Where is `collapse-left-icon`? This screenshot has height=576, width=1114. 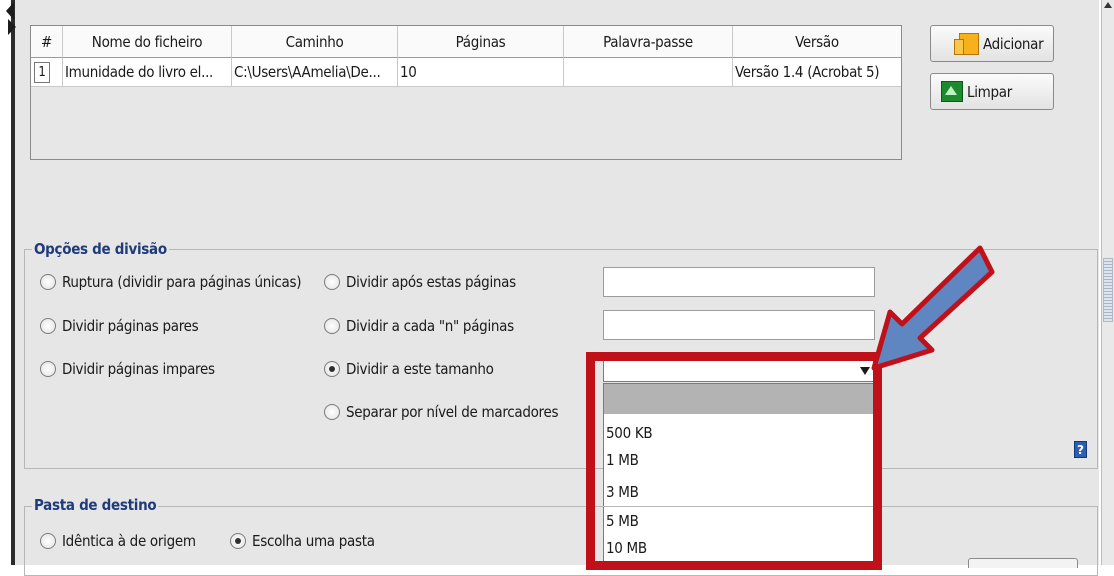 collapse-left-icon is located at coordinates (10, 11).